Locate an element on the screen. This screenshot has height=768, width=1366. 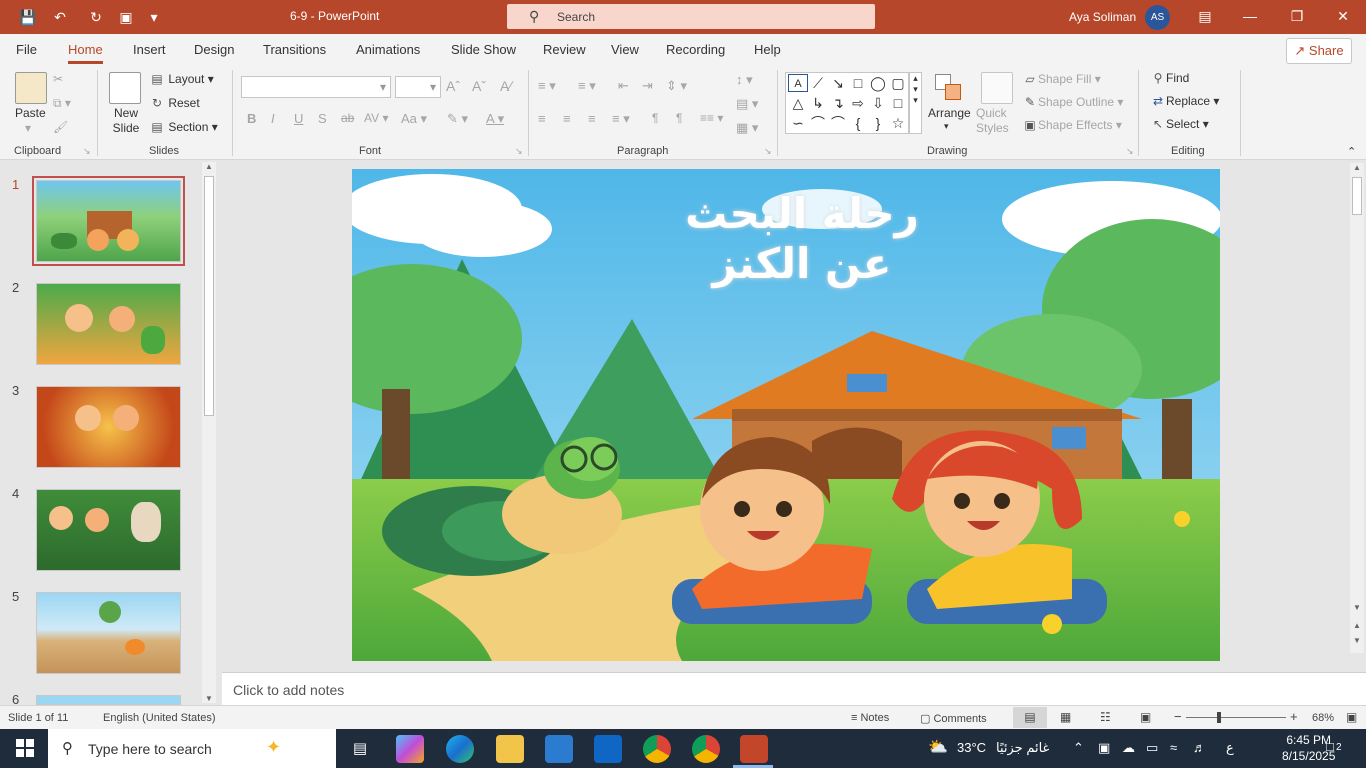
star-shape-icon: ☆ is located at coordinates (898, 123).